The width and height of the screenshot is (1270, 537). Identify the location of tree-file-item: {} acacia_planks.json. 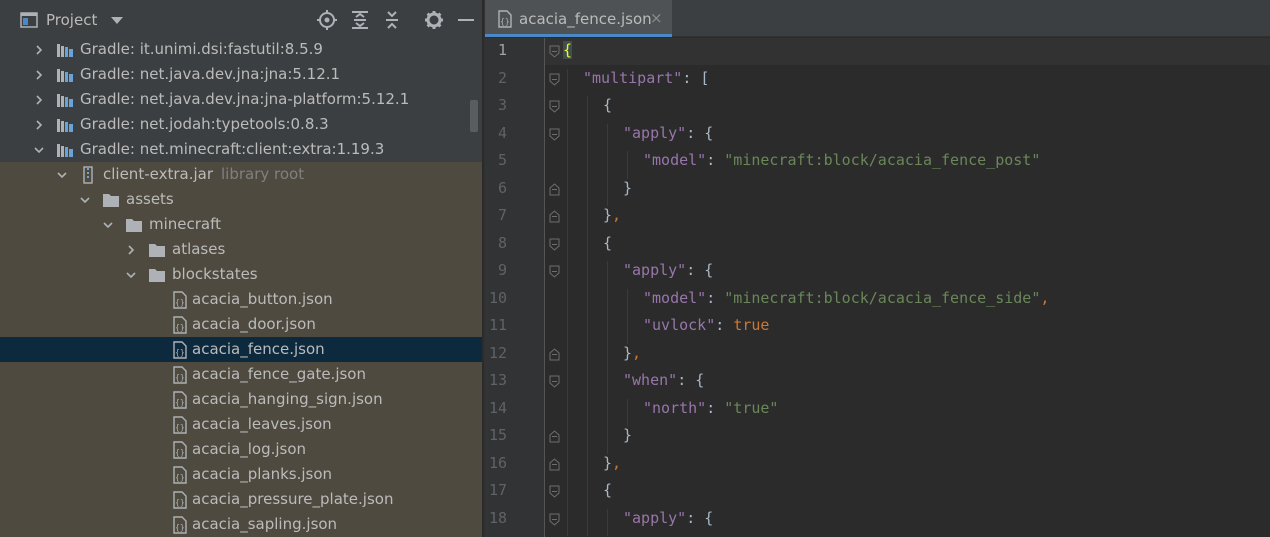
(241, 474).